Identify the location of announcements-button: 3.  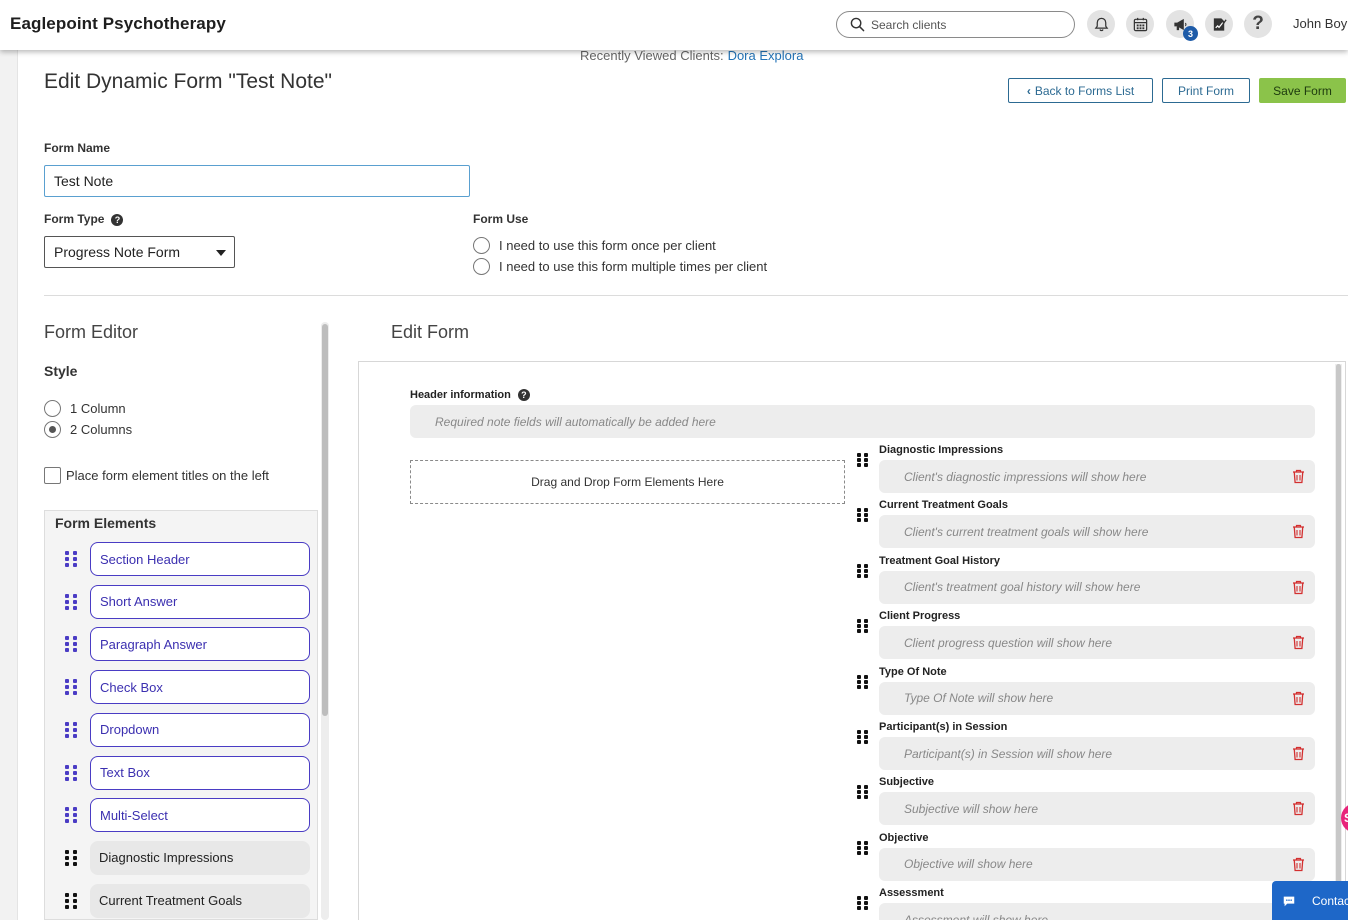
(1182, 25).